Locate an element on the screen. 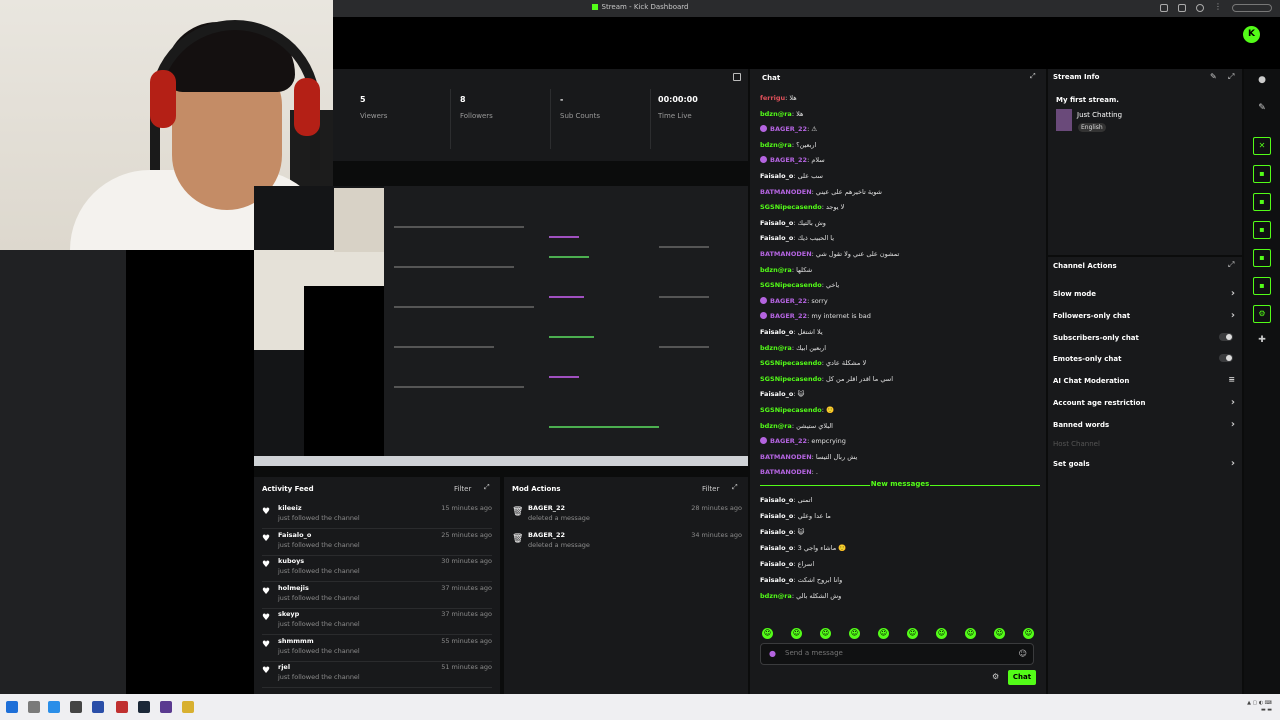 This screenshot has height=720, width=1280. steam-icon is located at coordinates (144, 707).